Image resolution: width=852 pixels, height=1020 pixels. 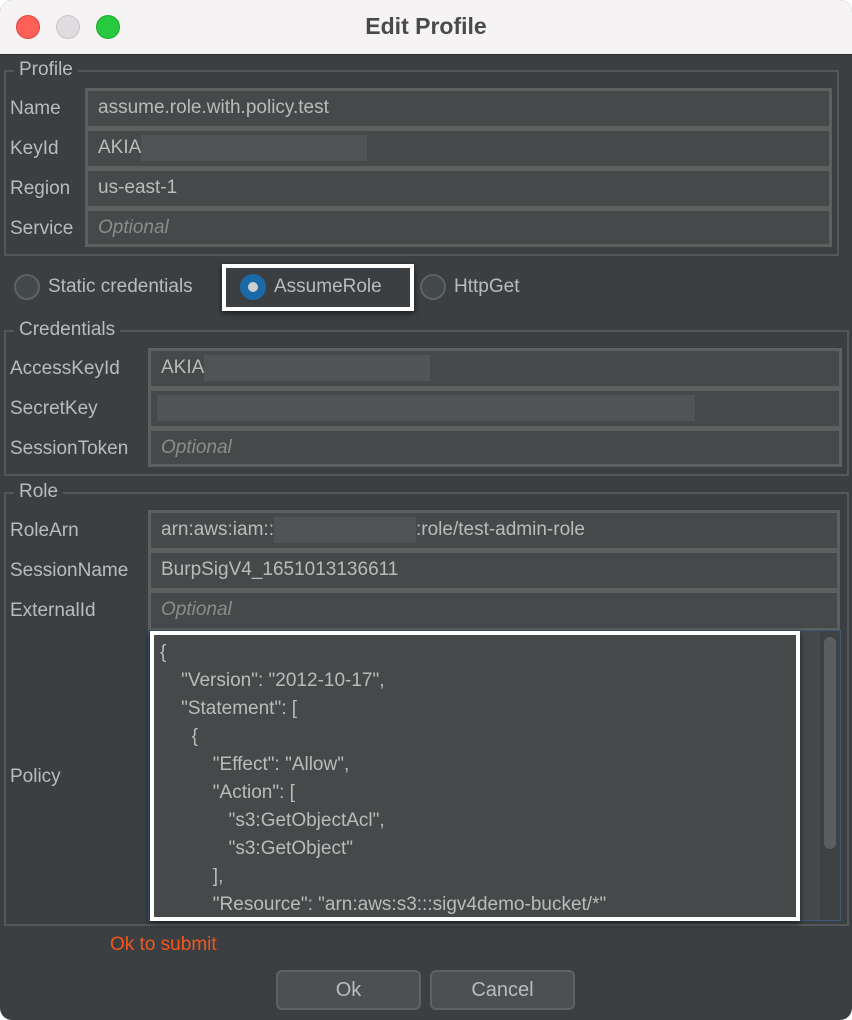 I want to click on window-title: Edit Profile, so click(x=426, y=26).